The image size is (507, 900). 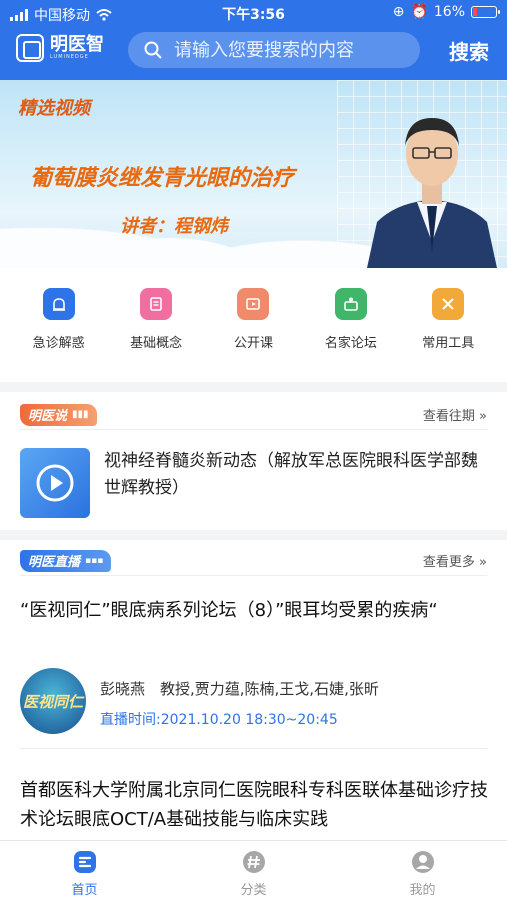 What do you see at coordinates (253, 415) in the screenshot?
I see `mingyishuo-header: 明医说 ▮▮▮ 查看往期 »` at bounding box center [253, 415].